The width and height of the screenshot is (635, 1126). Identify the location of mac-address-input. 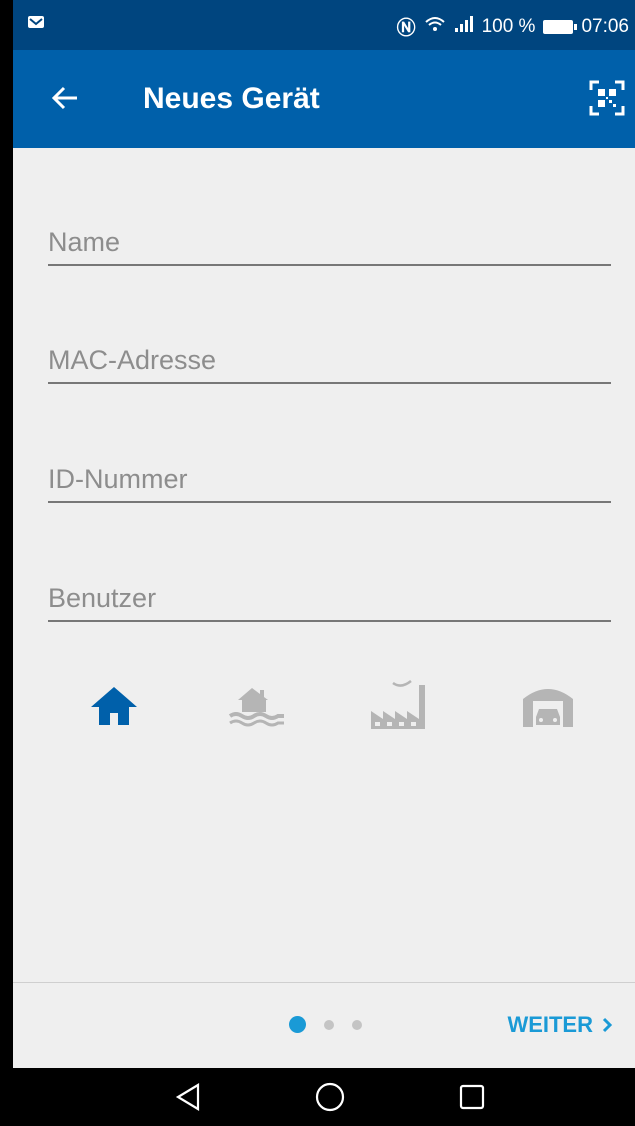
(329, 360).